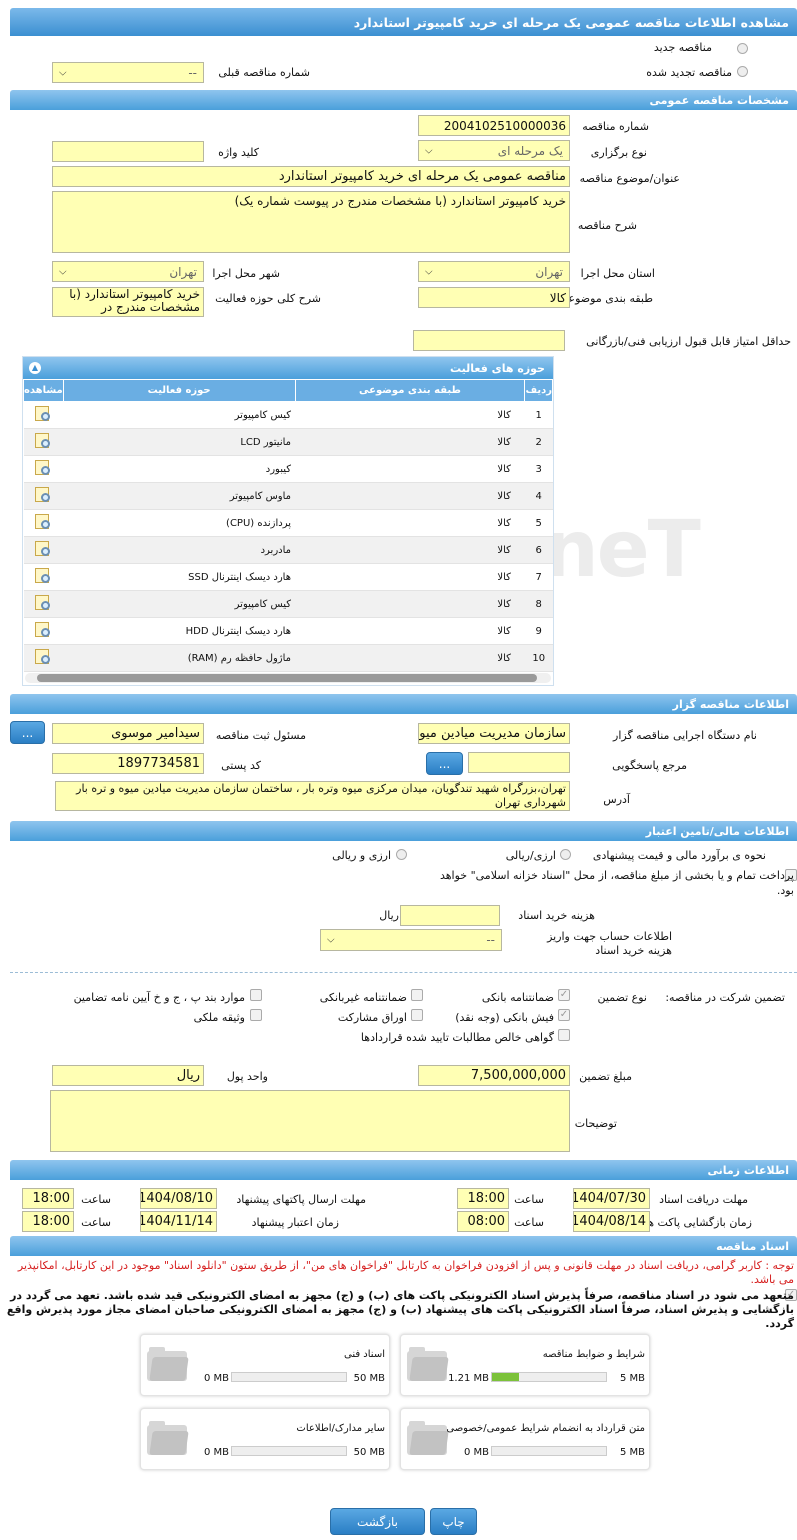 The height and width of the screenshot is (1540, 797). What do you see at coordinates (178, 1198) in the screenshot?
I see `send-date-field: 1404/08/10` at bounding box center [178, 1198].